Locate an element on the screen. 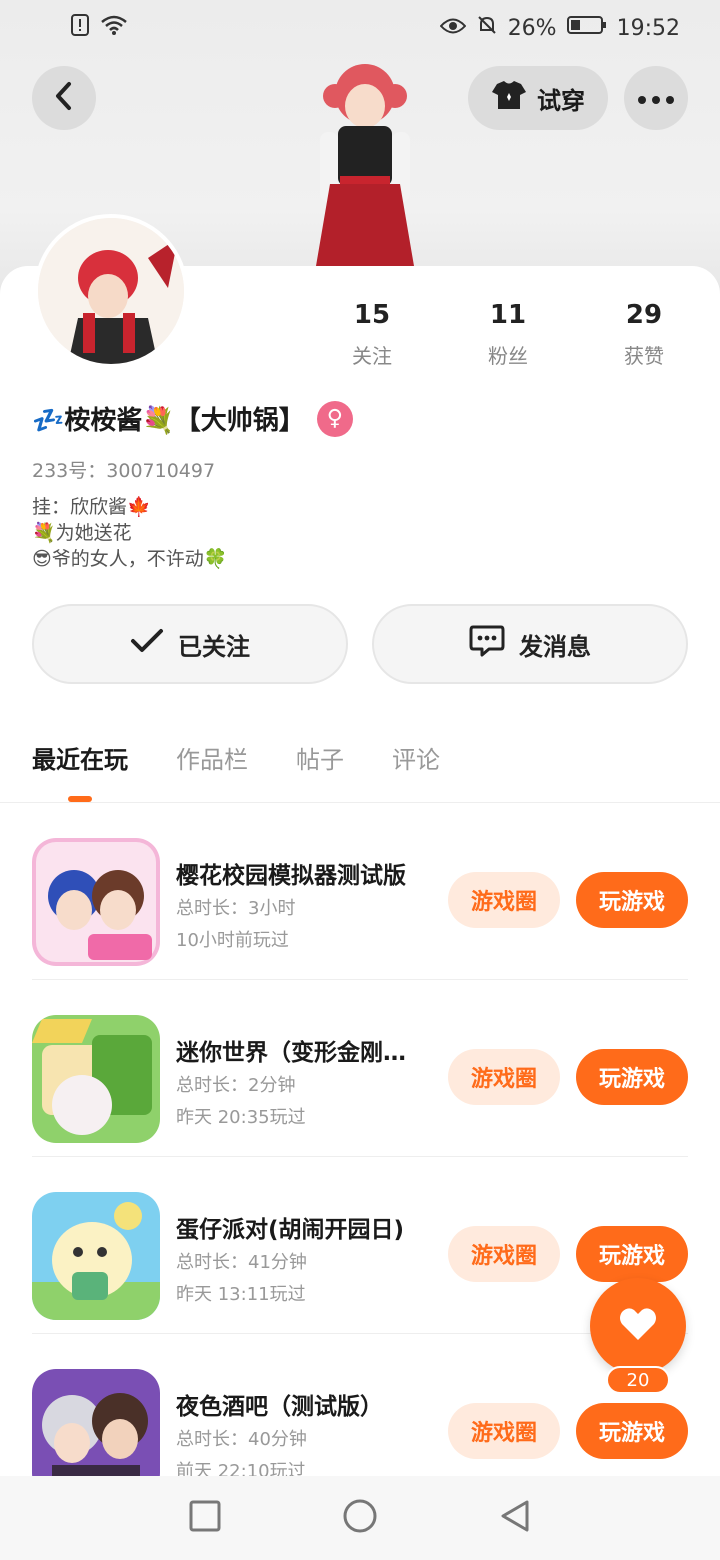 The height and width of the screenshot is (1560, 720). game-row: 蛋仔派对(胡闹开园日) 总时长：41分钟 昨天 13:11玩过 游戏圈 玩游戏 is located at coordinates (360, 1246).